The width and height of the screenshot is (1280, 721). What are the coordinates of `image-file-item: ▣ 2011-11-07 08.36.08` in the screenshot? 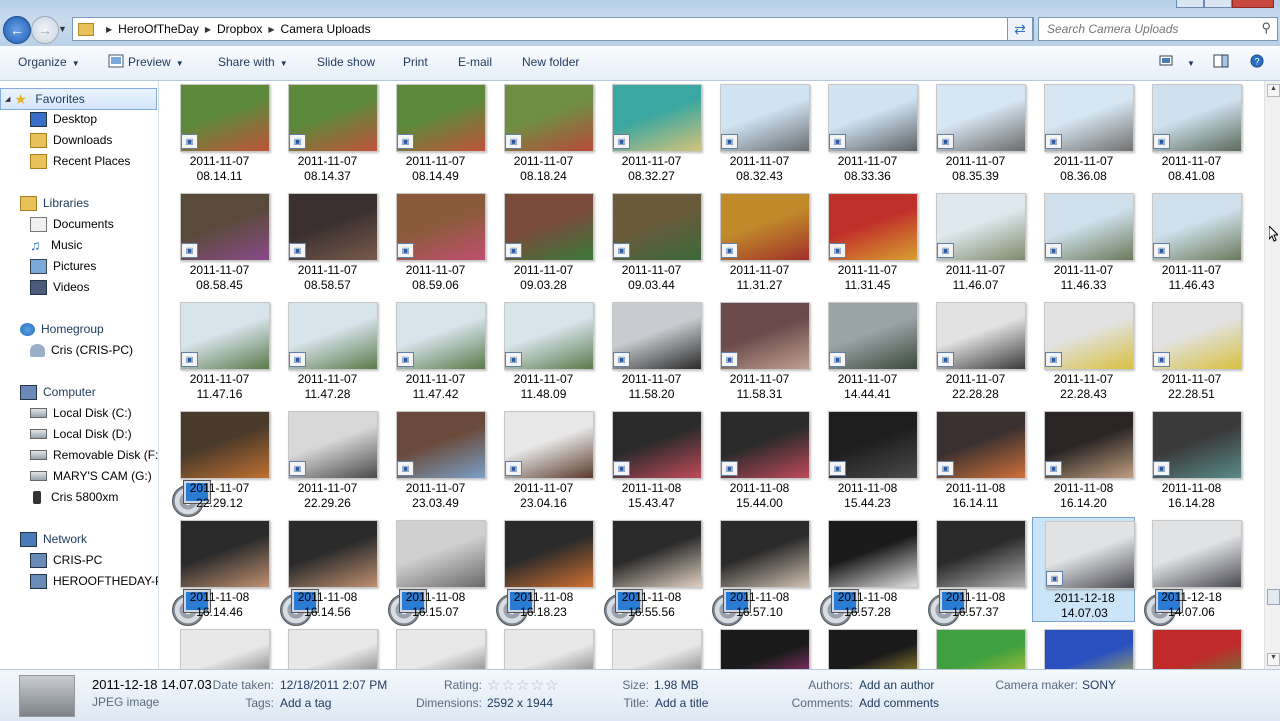 It's located at (1083, 133).